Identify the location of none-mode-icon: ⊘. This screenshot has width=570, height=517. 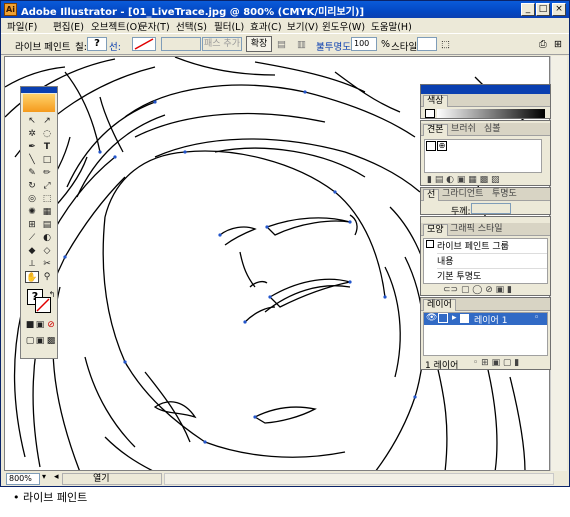
(51, 325).